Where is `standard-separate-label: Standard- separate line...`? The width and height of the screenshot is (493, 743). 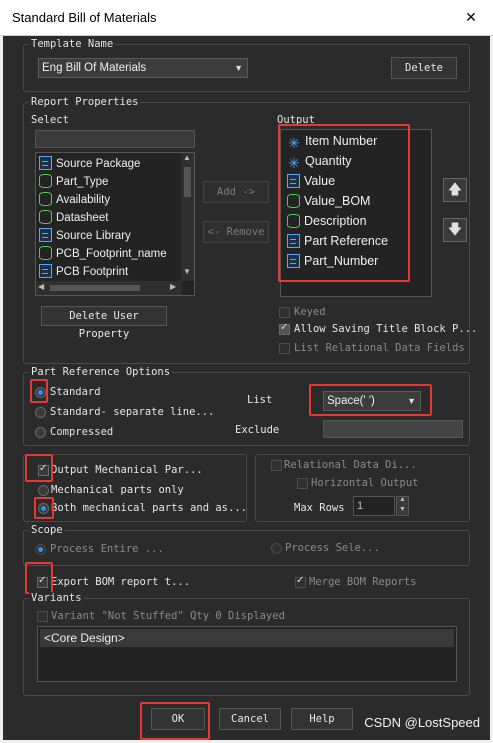 standard-separate-label: Standard- separate line... is located at coordinates (132, 412).